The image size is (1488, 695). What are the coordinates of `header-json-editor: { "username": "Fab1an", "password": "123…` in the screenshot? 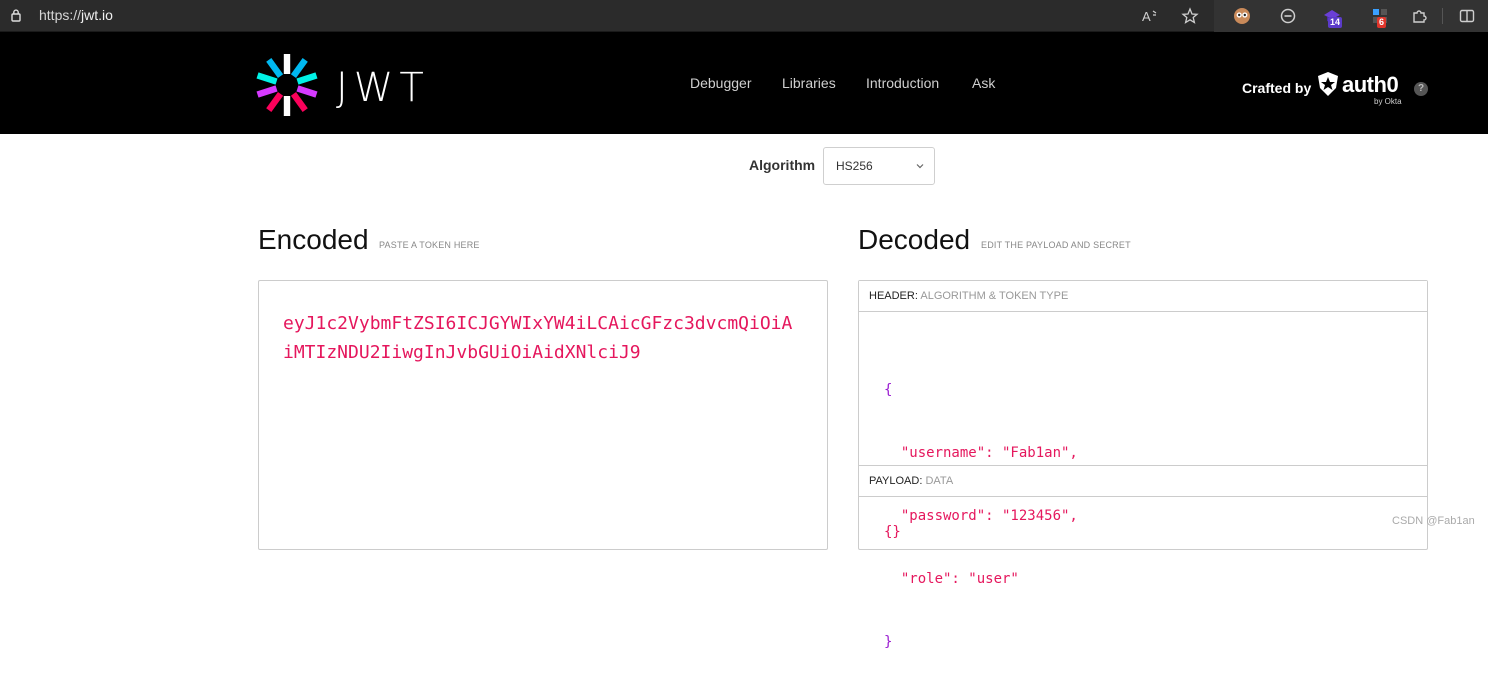 It's located at (981, 516).